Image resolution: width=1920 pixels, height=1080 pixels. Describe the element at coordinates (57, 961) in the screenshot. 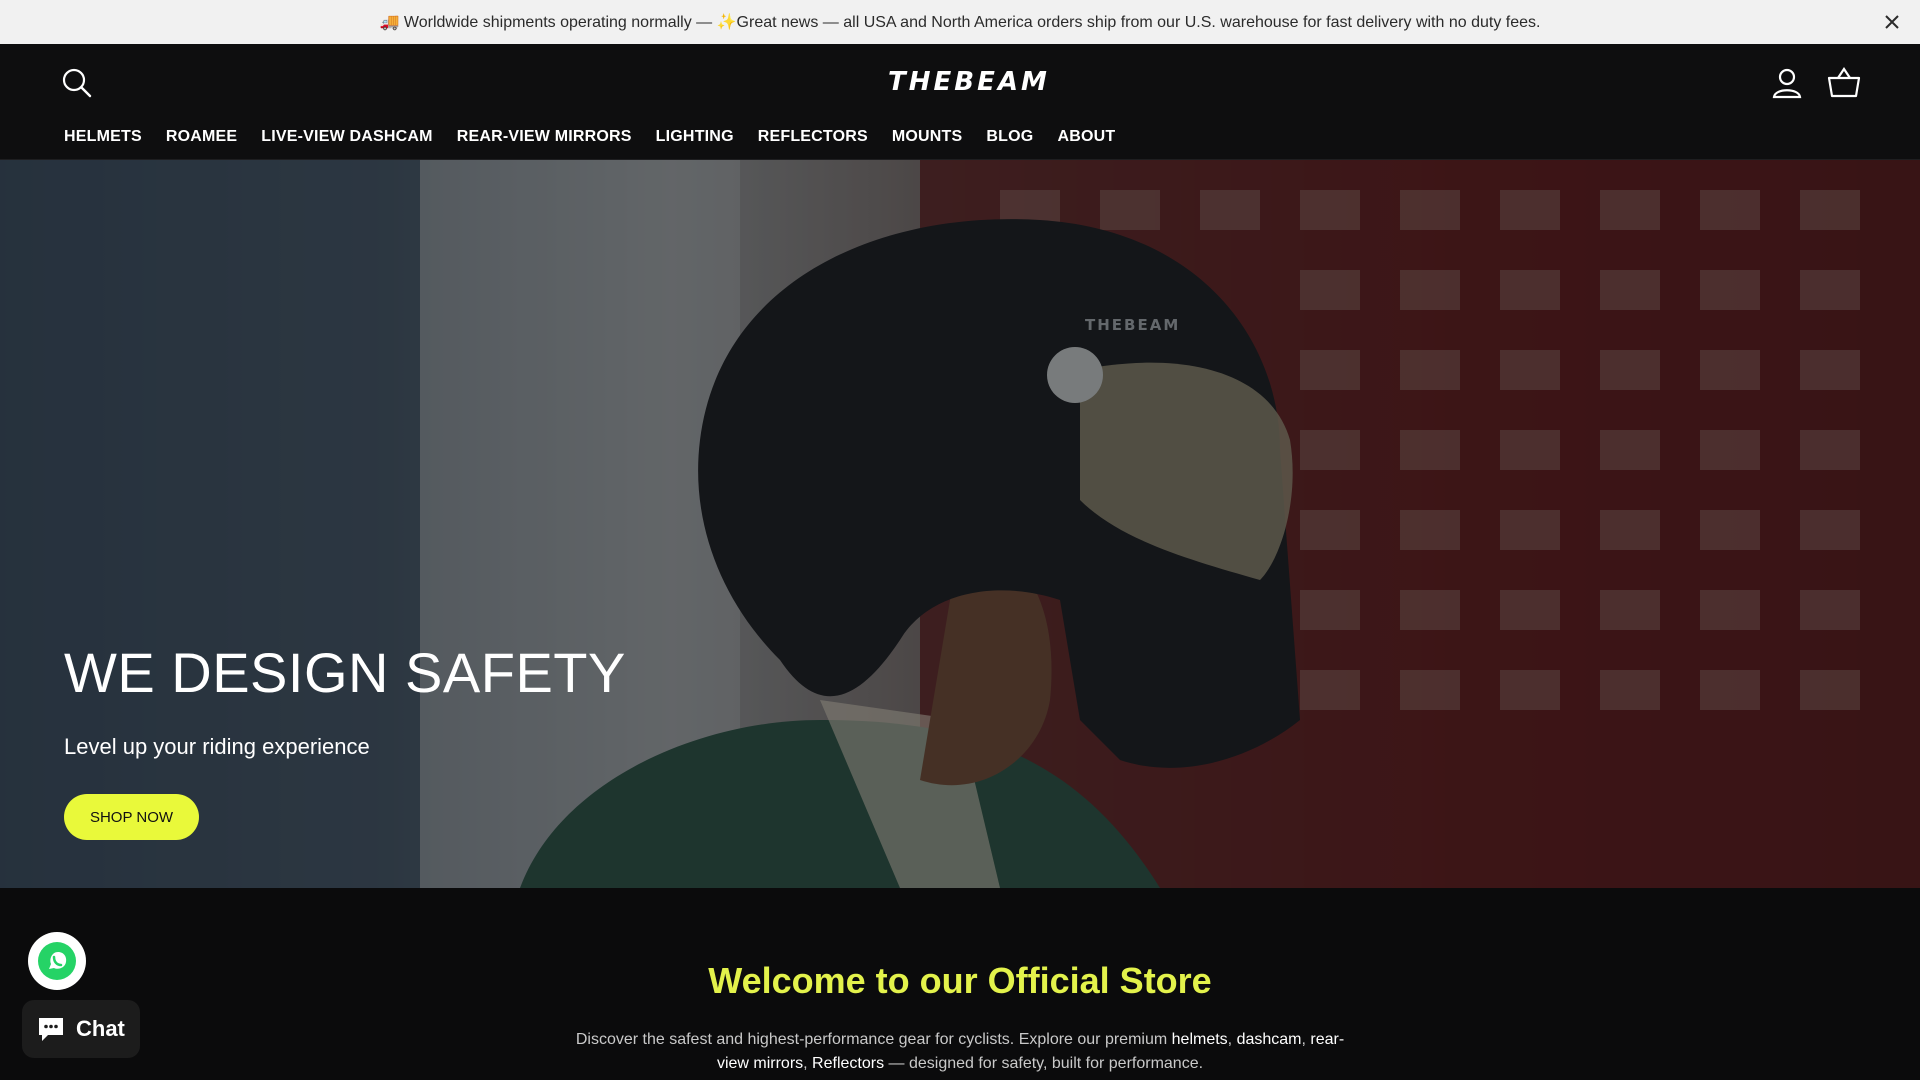

I see `whatsapp-icon` at that location.